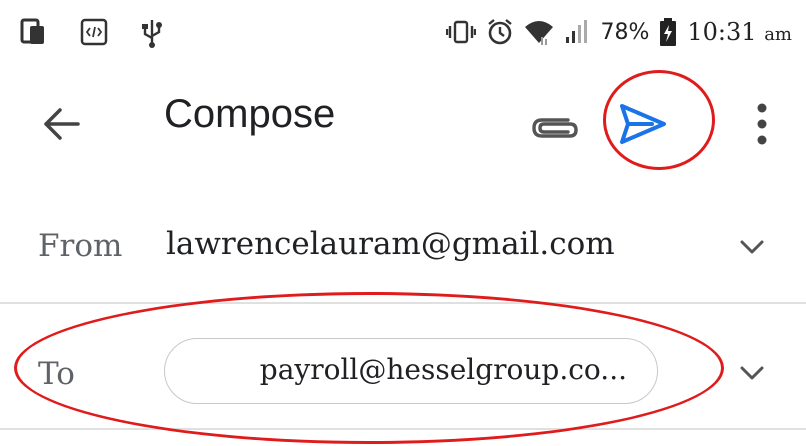 The image size is (806, 446). I want to click on screen-mirror-icon, so click(32, 31).